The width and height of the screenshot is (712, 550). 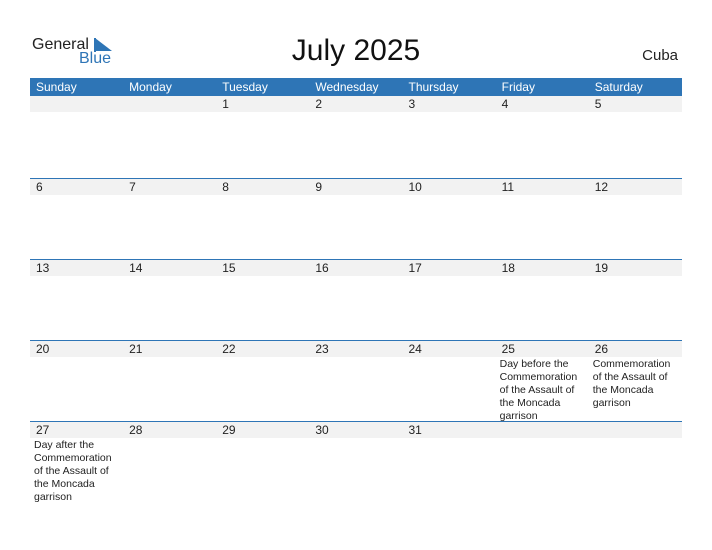 What do you see at coordinates (508, 349) in the screenshot?
I see `day-number: 25` at bounding box center [508, 349].